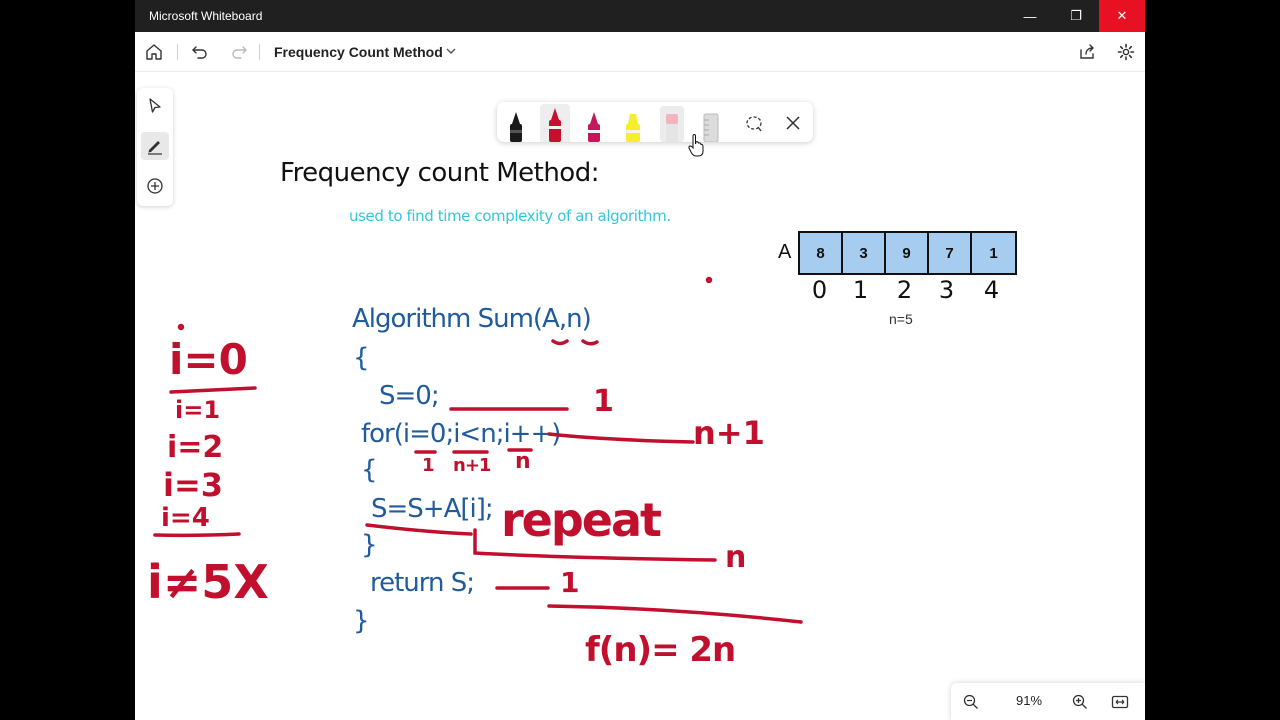 The image size is (1280, 720). Describe the element at coordinates (793, 123) in the screenshot. I see `close-toolbar-icon` at that location.